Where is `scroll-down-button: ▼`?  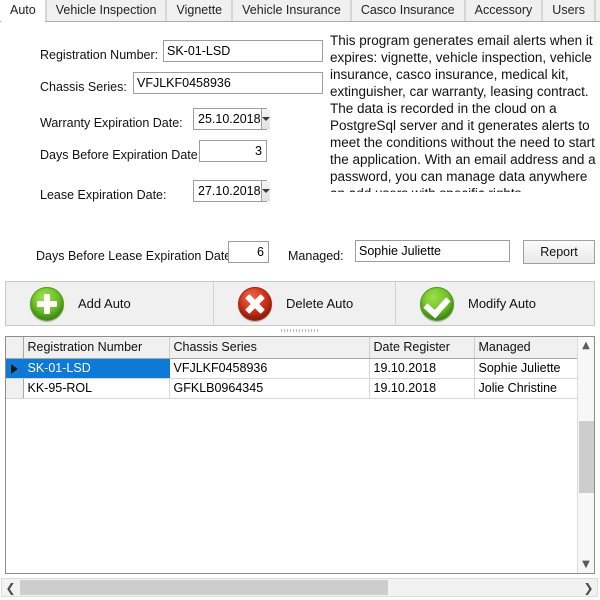 scroll-down-button: ▼ is located at coordinates (586, 564).